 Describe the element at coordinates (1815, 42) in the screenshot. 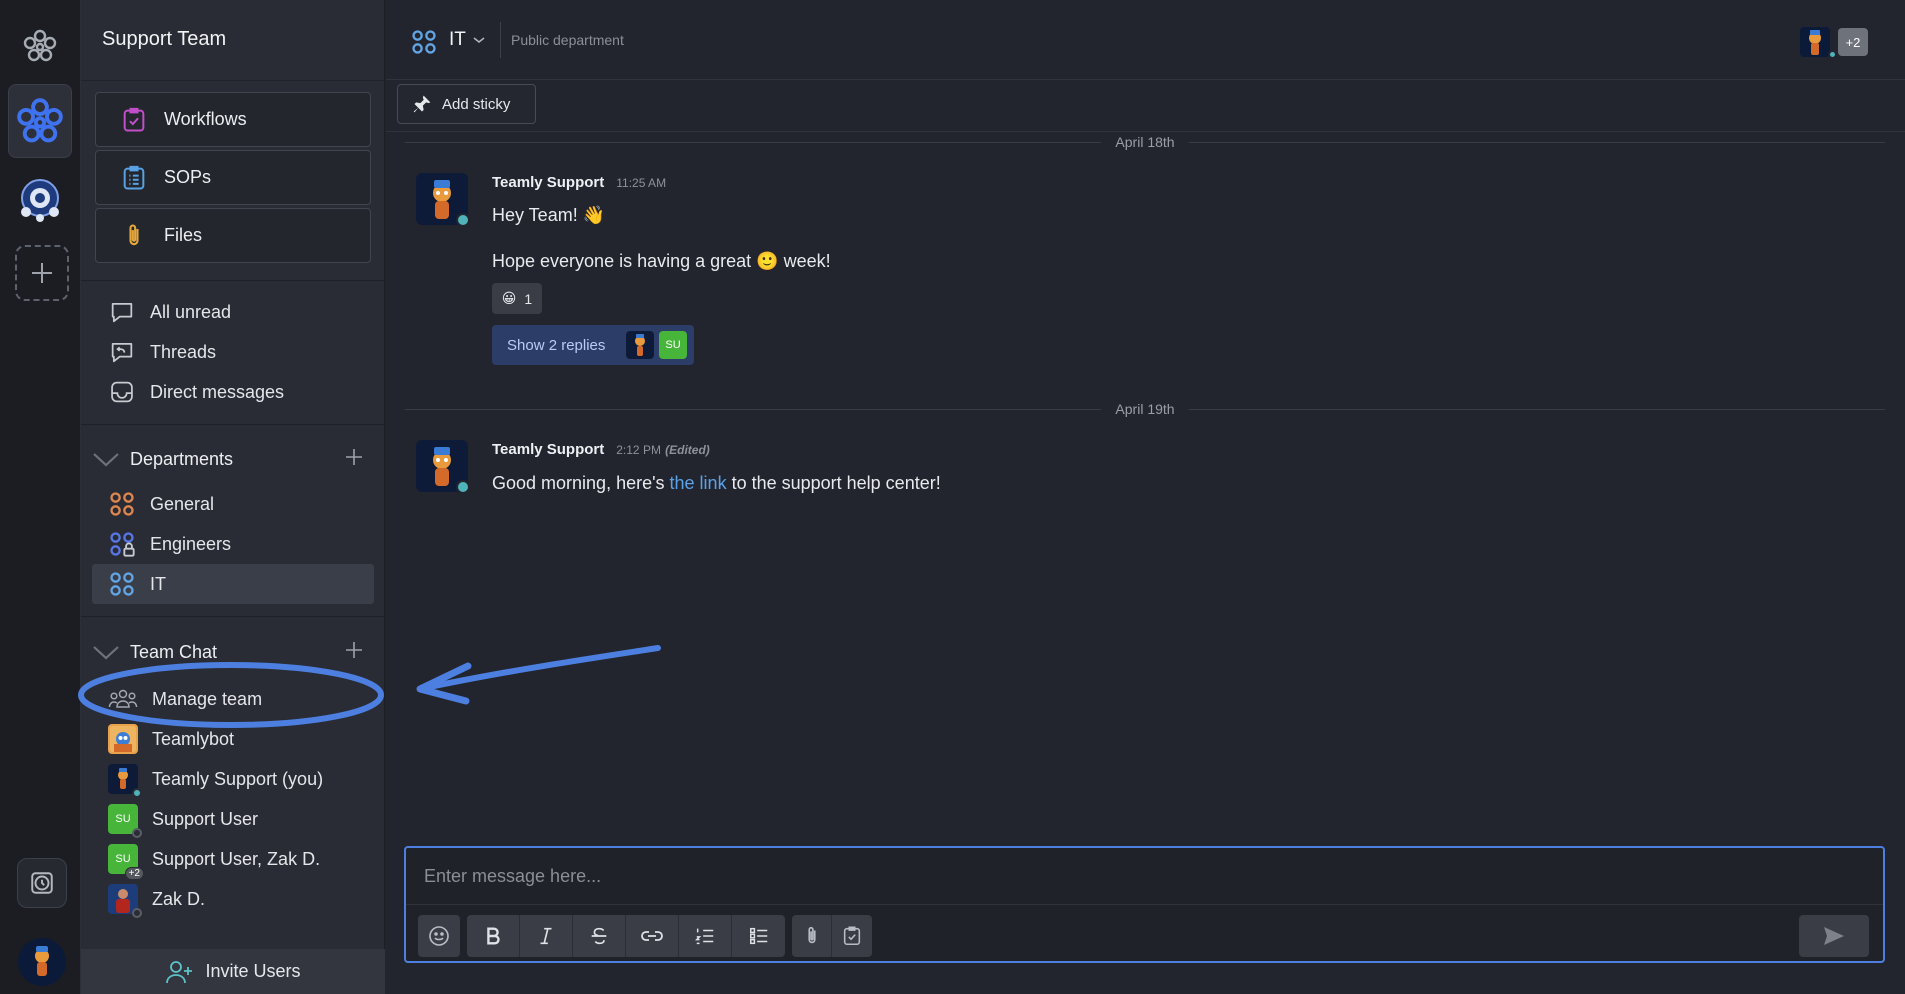

I see `member-avatar` at that location.